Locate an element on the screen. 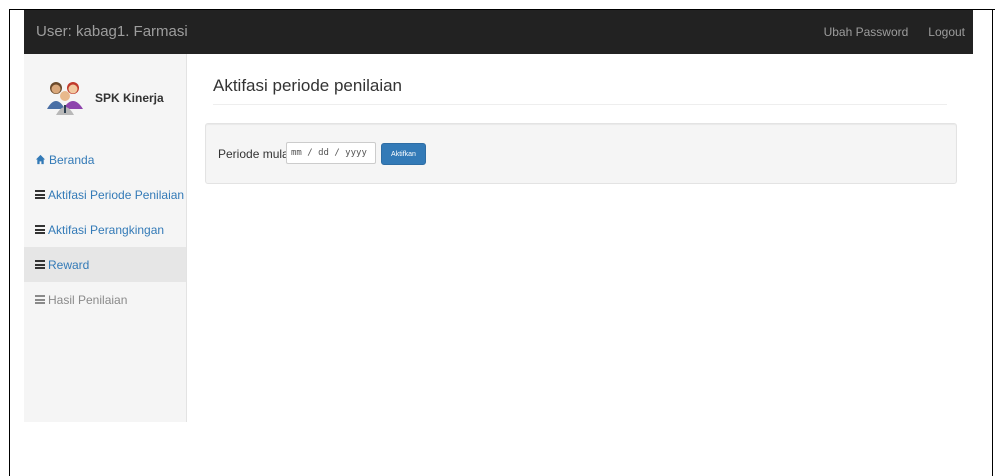 The image size is (995, 476). users-logo-icon is located at coordinates (65, 98).